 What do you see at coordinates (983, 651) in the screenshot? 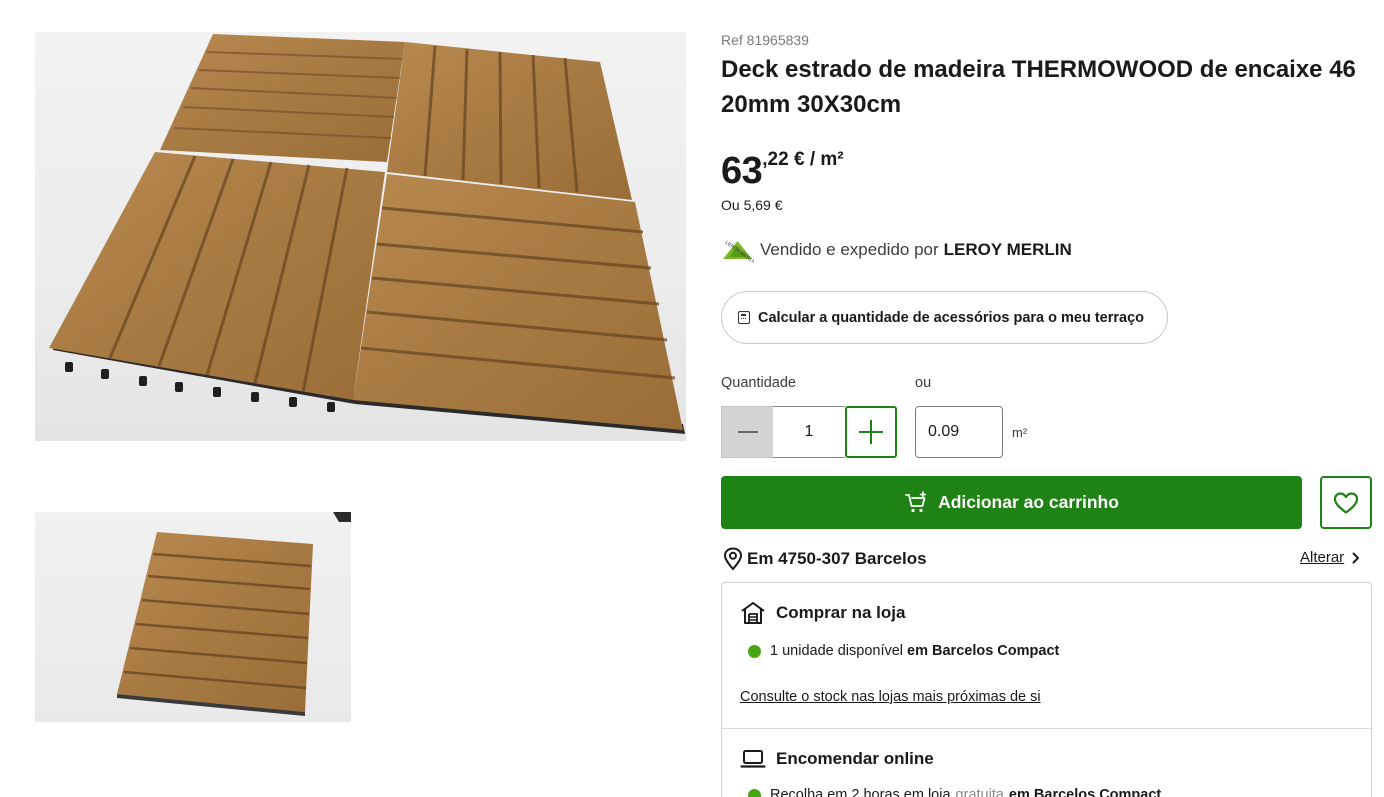
I see `stock-store-name: em Barcelos Compact` at bounding box center [983, 651].